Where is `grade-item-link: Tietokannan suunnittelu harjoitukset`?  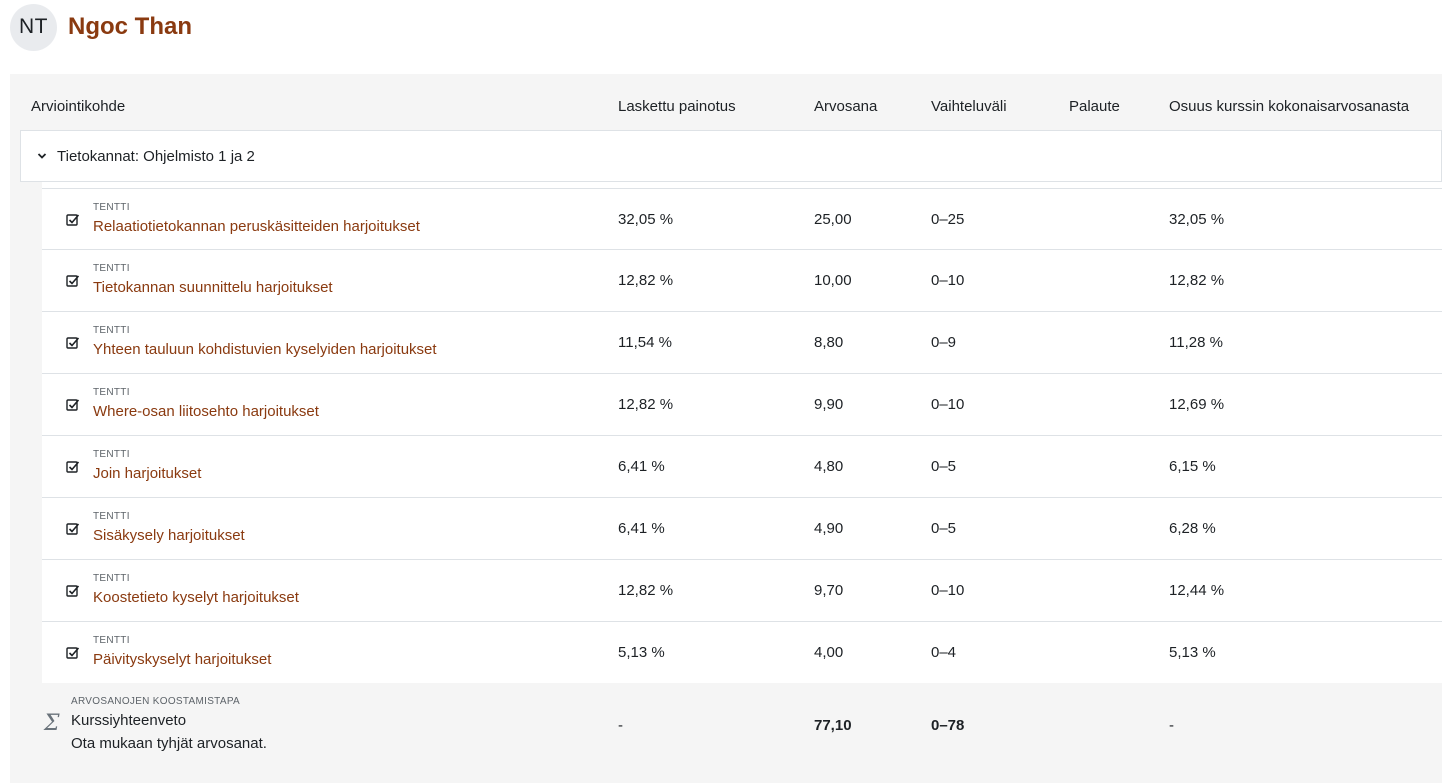 grade-item-link: Tietokannan suunnittelu harjoitukset is located at coordinates (213, 287).